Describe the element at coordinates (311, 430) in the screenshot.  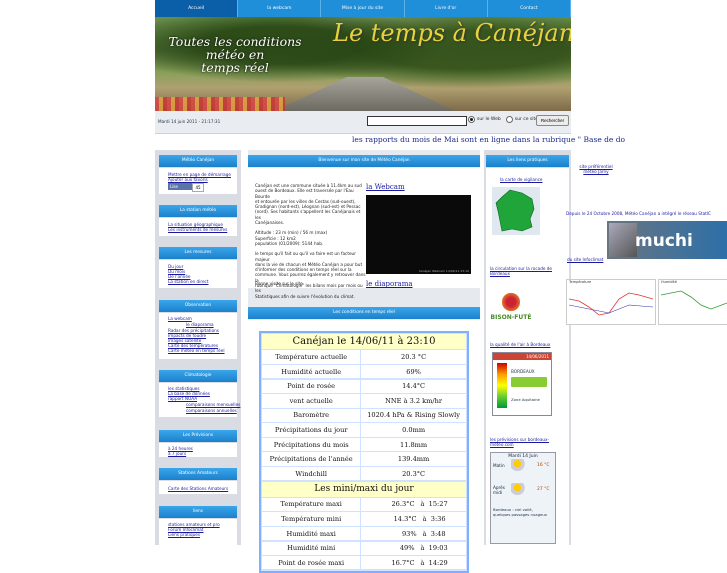
I see `row-label: Précipitations du jour` at that location.